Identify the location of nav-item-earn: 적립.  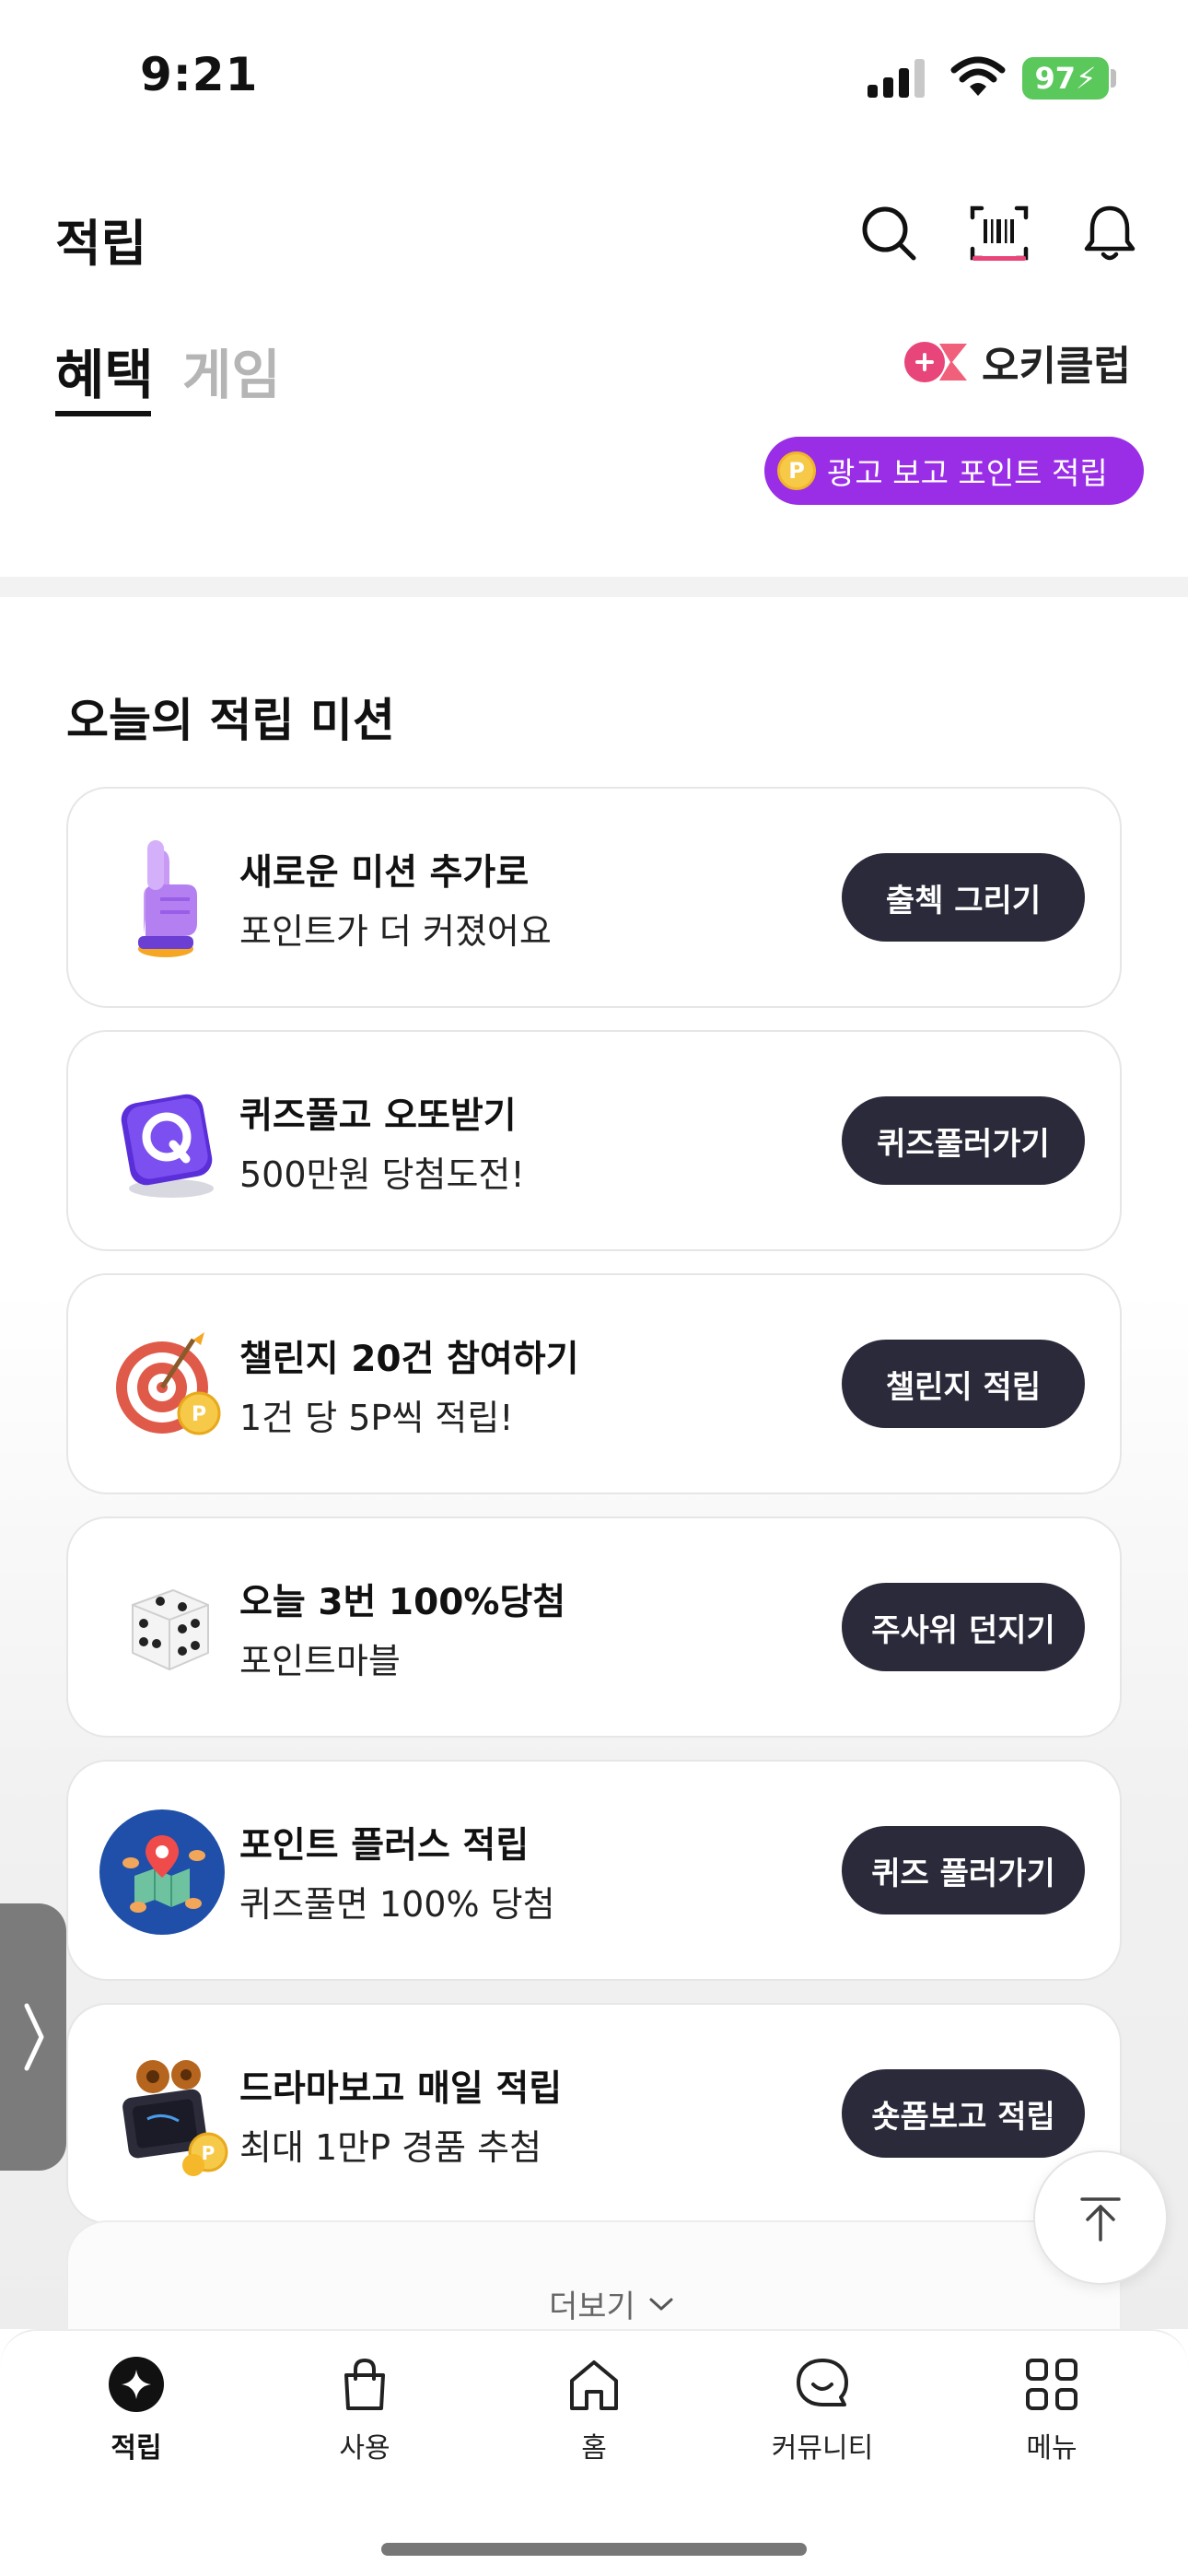
(136, 2410).